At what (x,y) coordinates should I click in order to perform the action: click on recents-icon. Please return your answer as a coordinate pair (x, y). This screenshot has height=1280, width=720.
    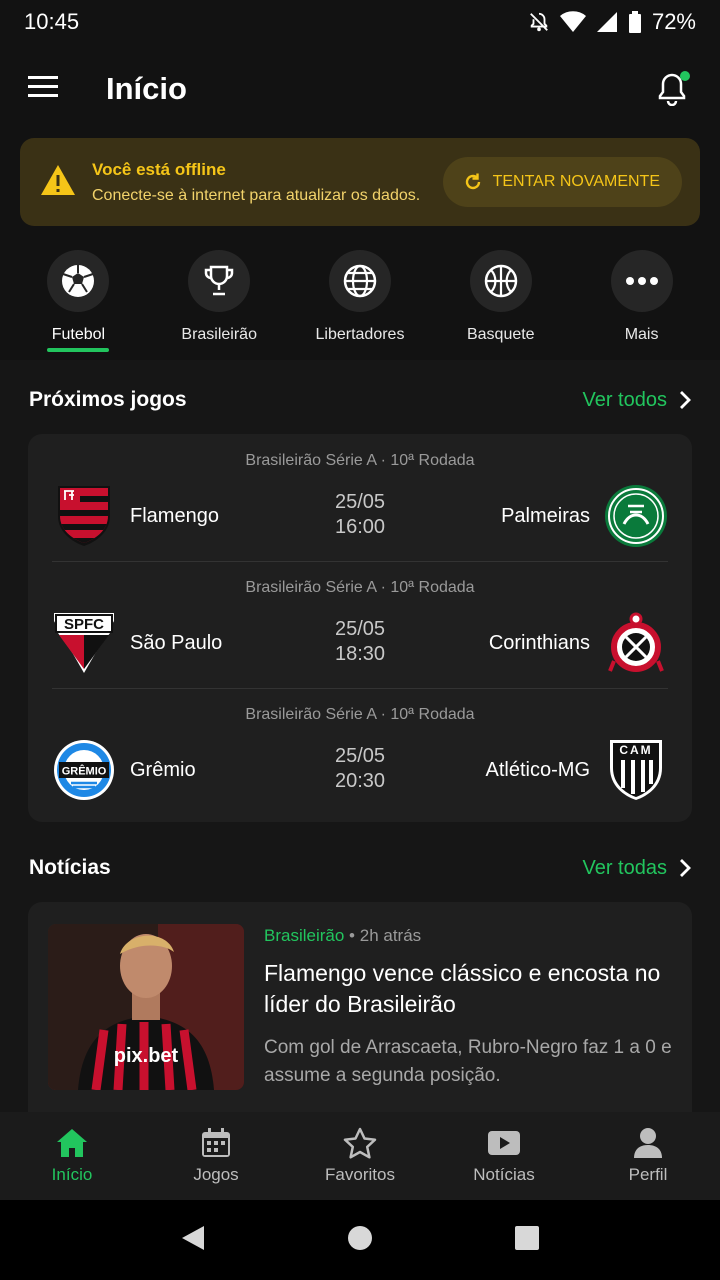
    Looking at the image, I should click on (527, 1240).